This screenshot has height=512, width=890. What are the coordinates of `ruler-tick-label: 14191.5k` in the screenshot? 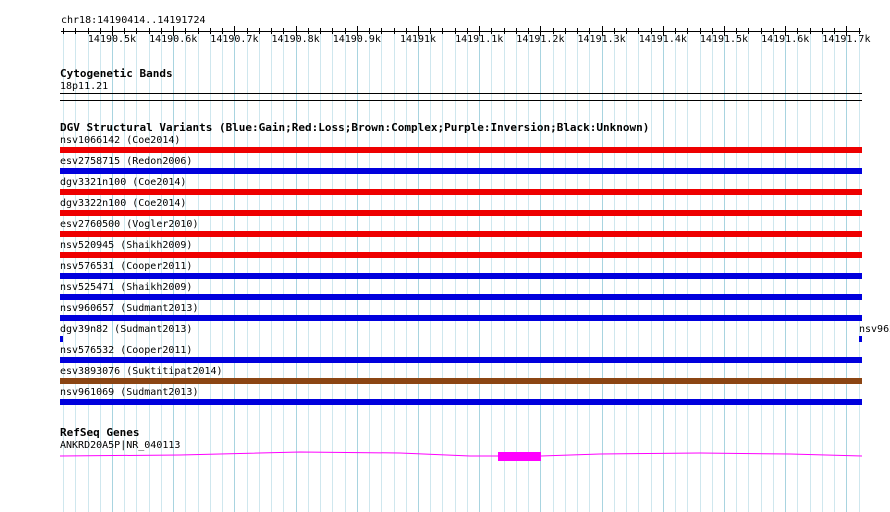 It's located at (724, 39).